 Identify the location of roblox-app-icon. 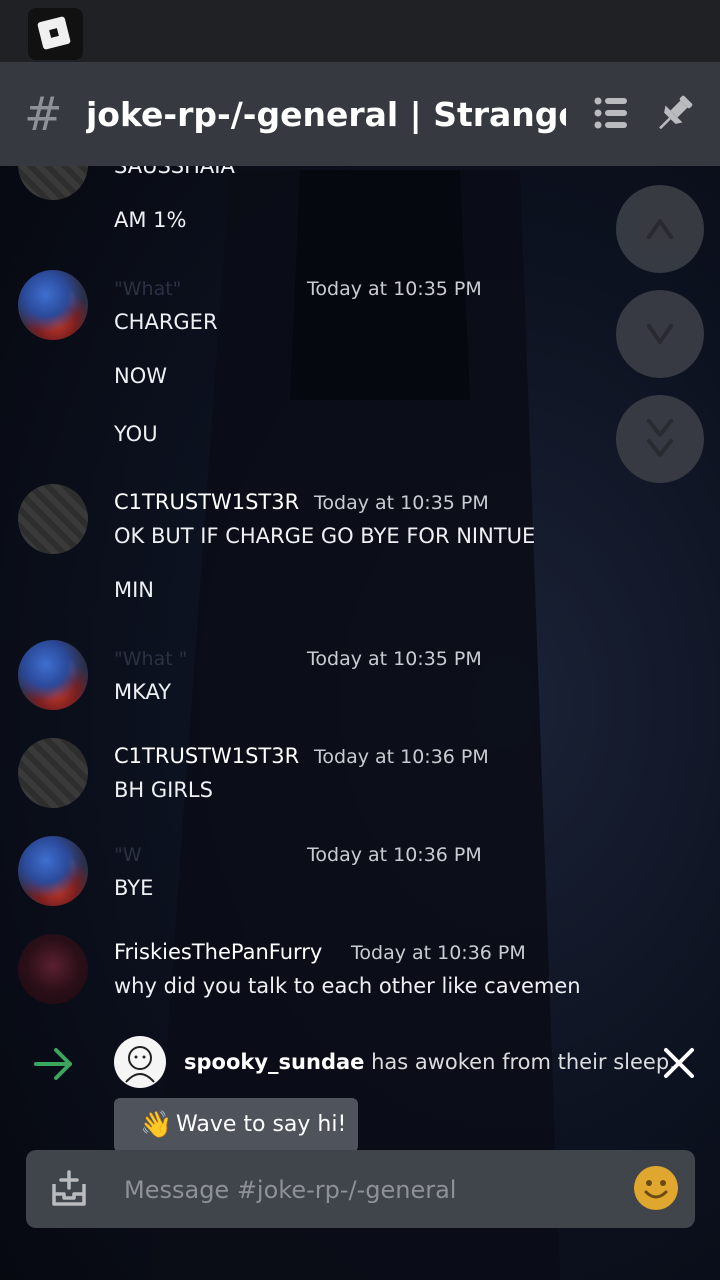
(55, 34).